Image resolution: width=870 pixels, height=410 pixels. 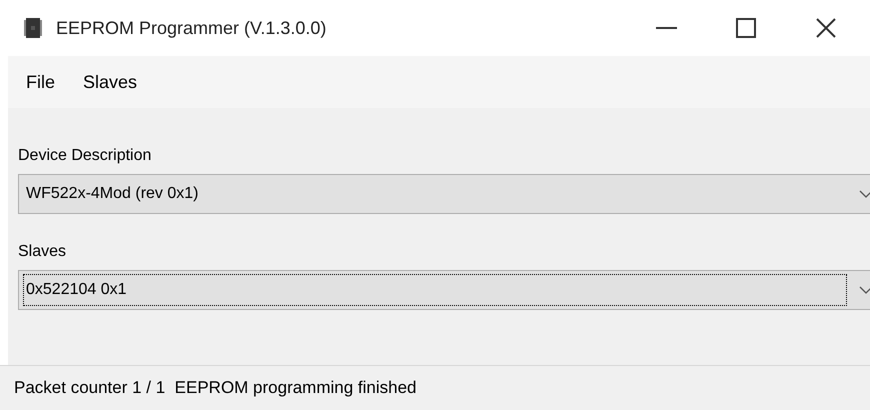 I want to click on dropdown: WF522x-4Mod (rev 0x1), so click(x=444, y=194).